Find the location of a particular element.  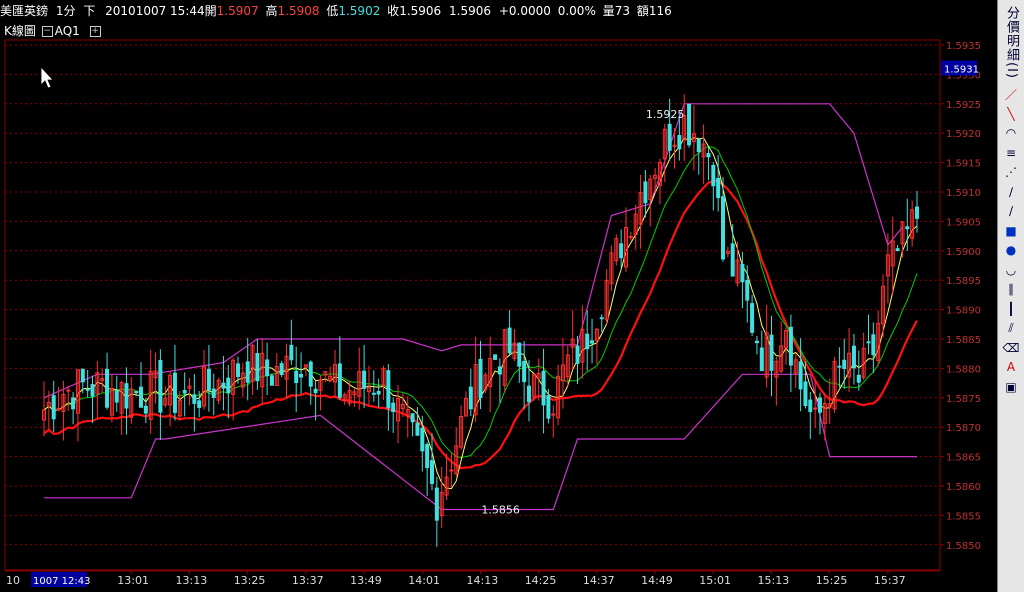

y-tick-label: 1.5915 is located at coordinates (963, 164).